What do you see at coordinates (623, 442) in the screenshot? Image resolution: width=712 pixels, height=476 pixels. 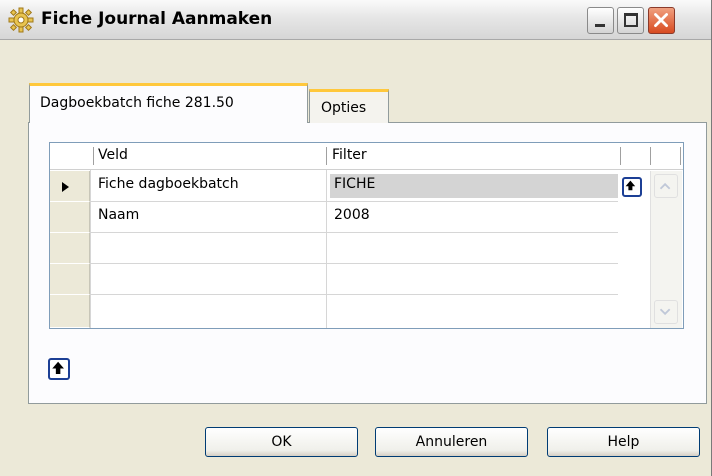 I see `help-button: Help` at bounding box center [623, 442].